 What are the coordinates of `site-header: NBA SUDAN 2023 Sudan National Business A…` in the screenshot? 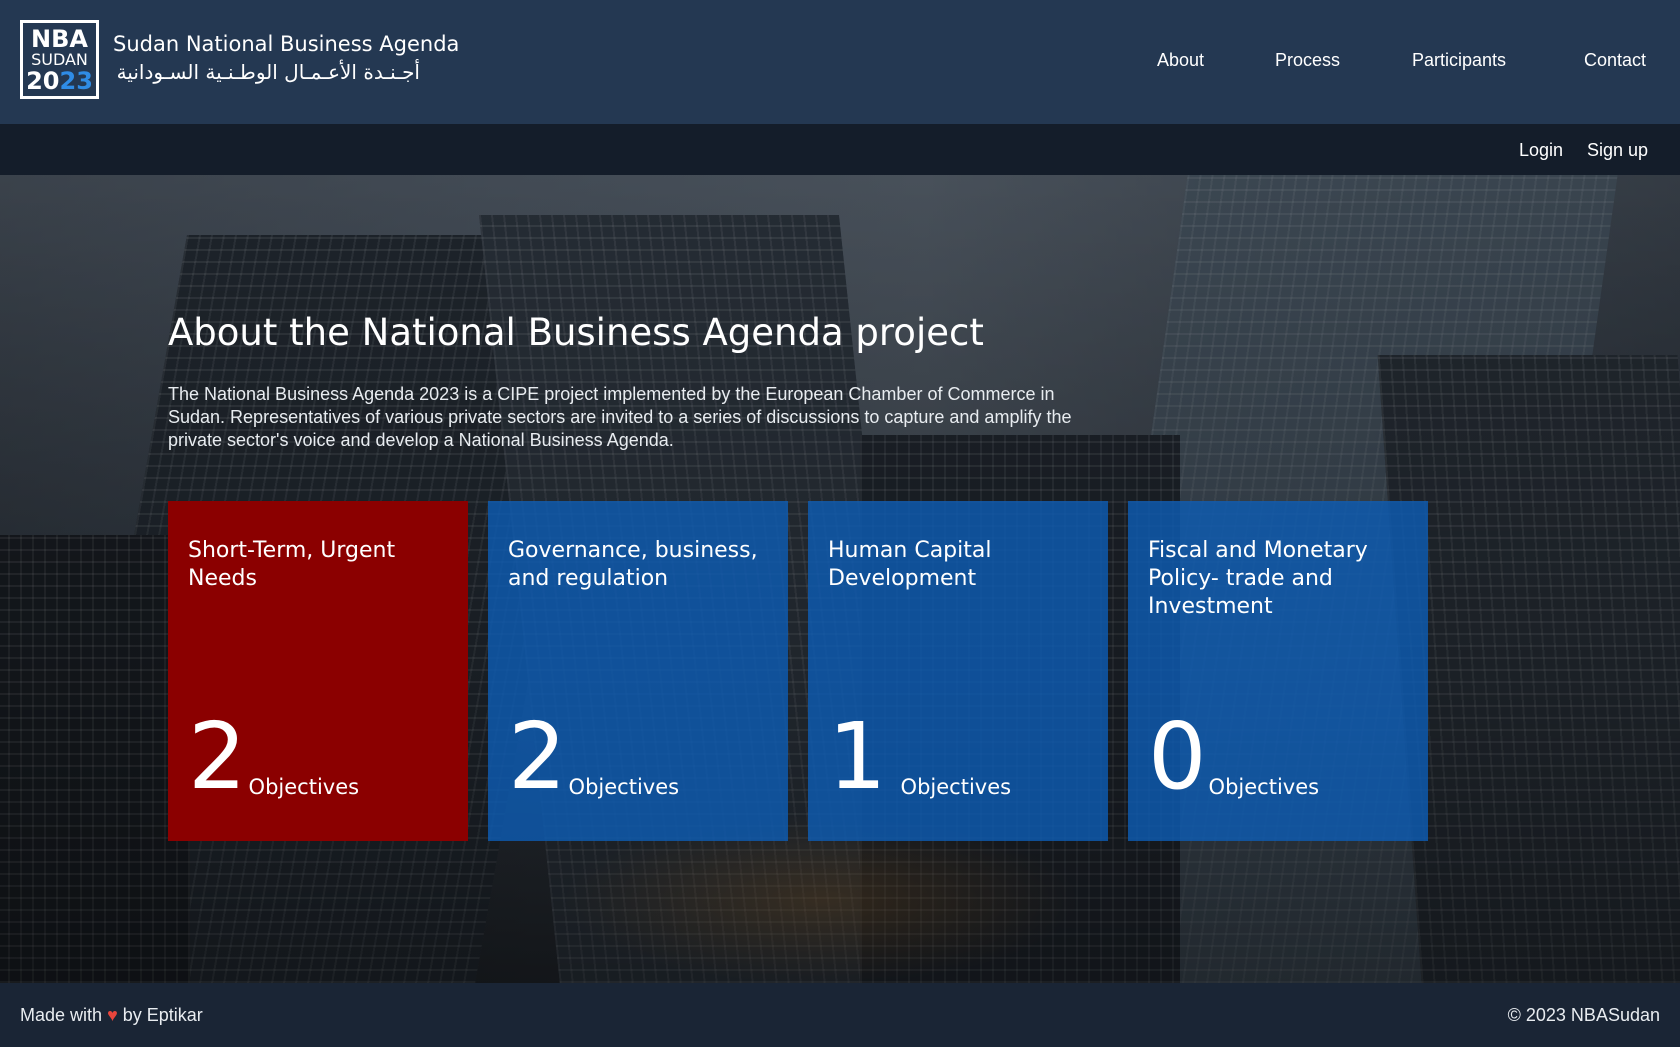 It's located at (840, 62).